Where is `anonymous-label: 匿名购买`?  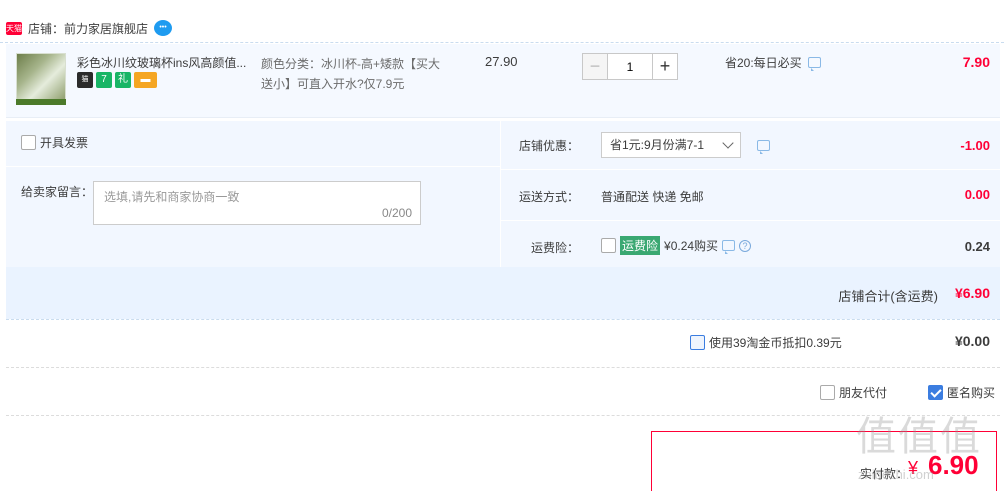
anonymous-label: 匿名购买 is located at coordinates (971, 393).